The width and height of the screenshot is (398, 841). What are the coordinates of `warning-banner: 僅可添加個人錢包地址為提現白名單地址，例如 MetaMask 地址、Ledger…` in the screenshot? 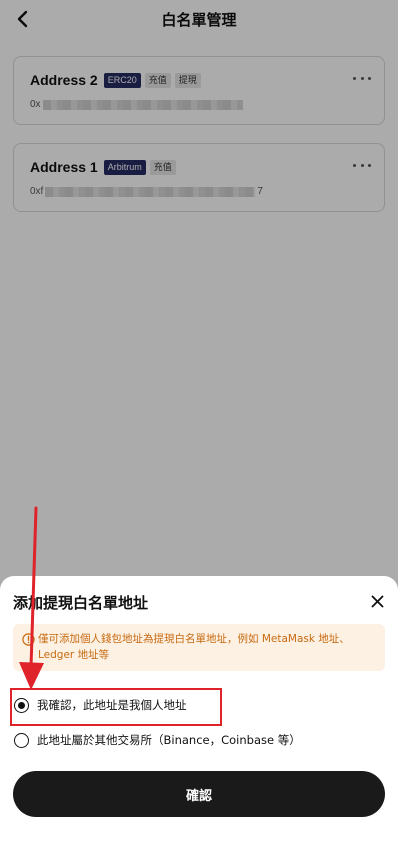 It's located at (199, 647).